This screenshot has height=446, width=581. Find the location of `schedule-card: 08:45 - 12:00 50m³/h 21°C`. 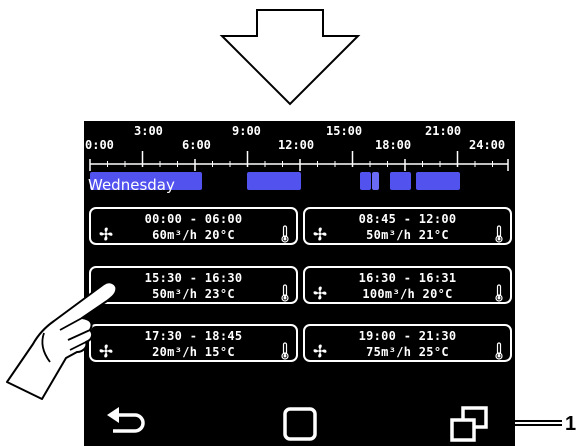

schedule-card: 08:45 - 12:00 50m³/h 21°C is located at coordinates (407, 226).